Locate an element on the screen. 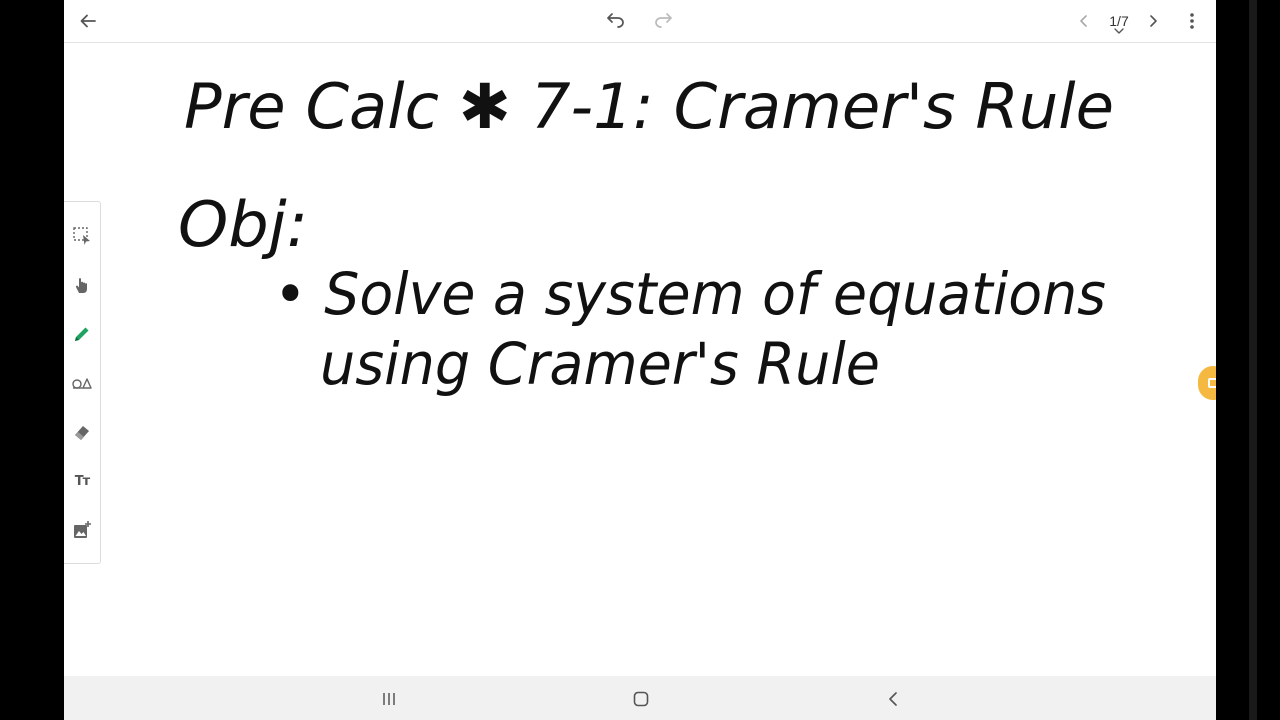 The image size is (1280, 720). system-nav-bar is located at coordinates (640, 698).